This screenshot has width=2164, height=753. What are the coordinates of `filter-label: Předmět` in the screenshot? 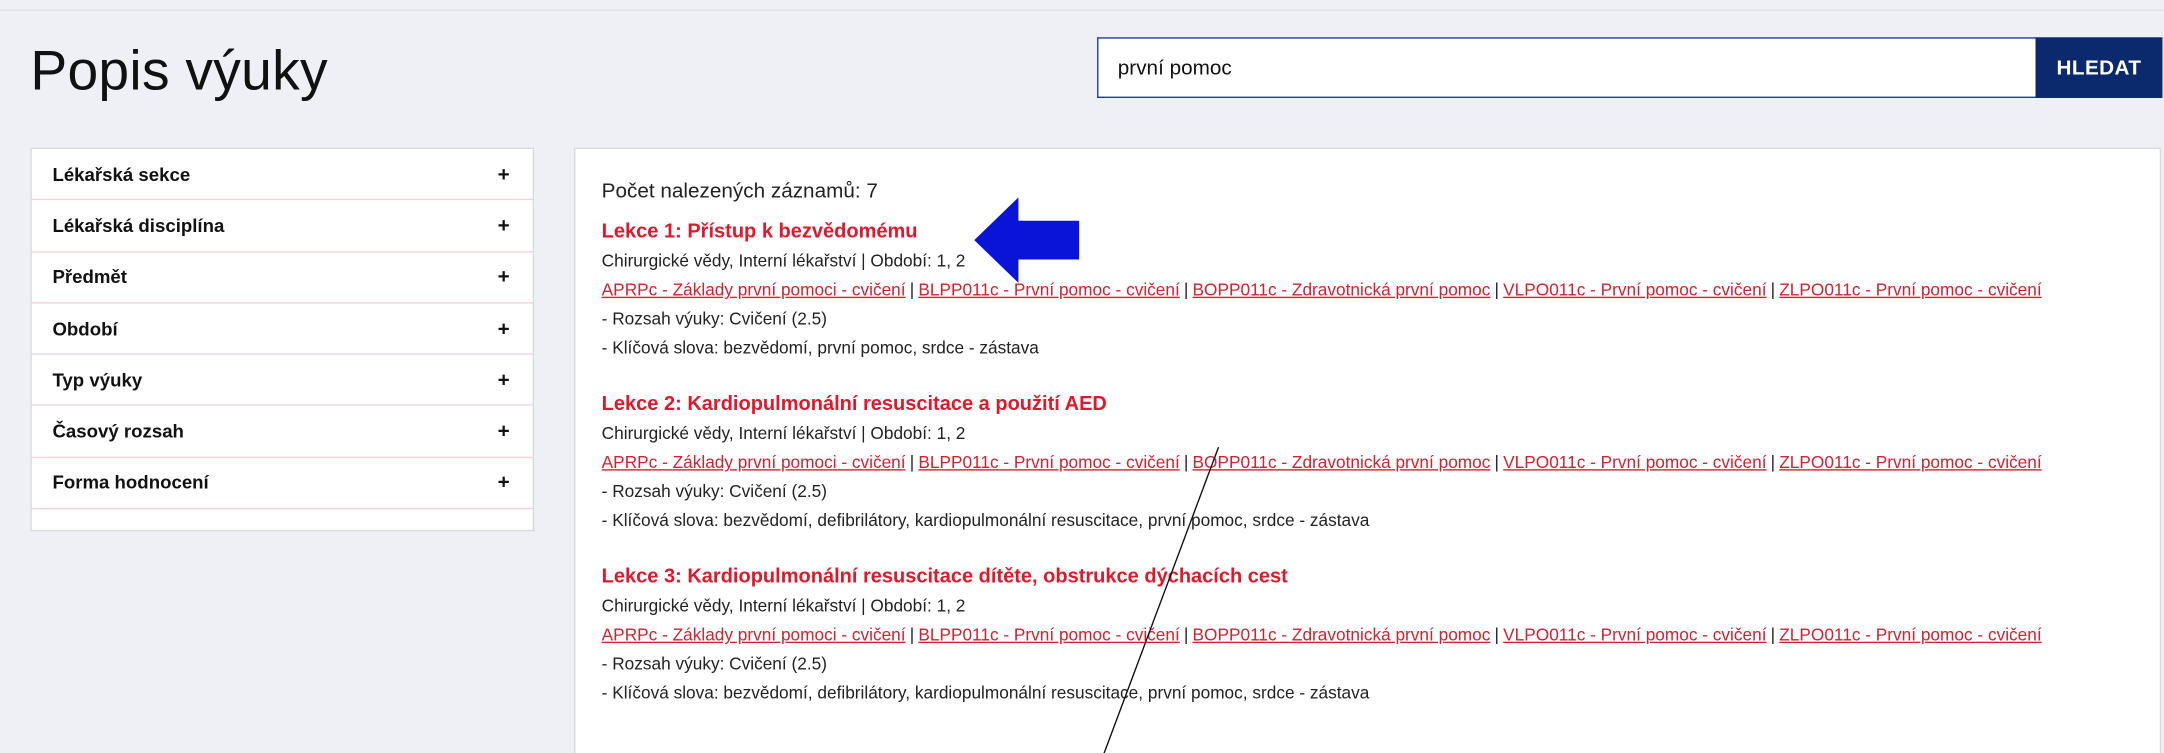 It's located at (90, 277).